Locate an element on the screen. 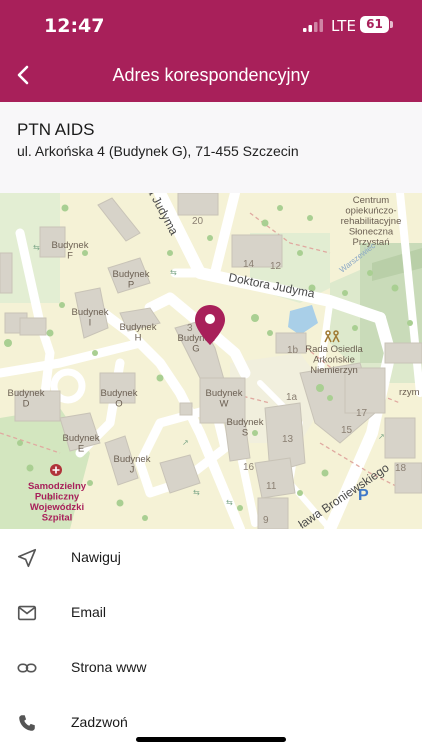 The height and width of the screenshot is (750, 422). navigate-action: Nawiguj is located at coordinates (211, 556).